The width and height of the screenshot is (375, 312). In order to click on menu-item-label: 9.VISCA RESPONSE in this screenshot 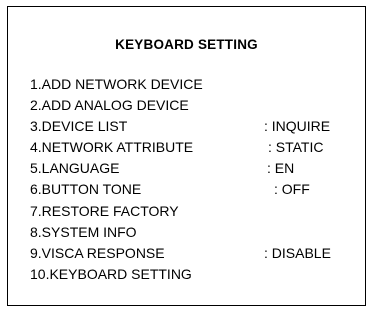, I will do `click(97, 252)`.